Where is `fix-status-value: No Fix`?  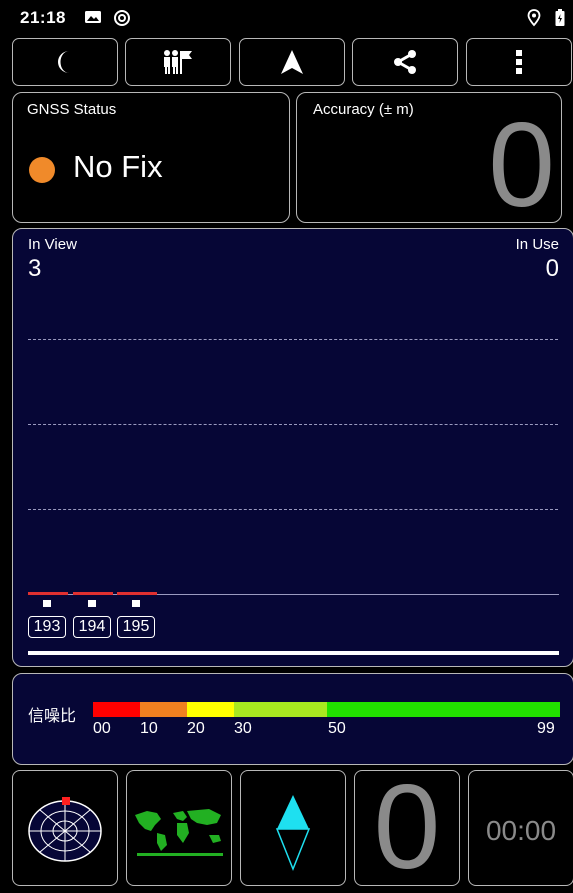 fix-status-value: No Fix is located at coordinates (118, 166).